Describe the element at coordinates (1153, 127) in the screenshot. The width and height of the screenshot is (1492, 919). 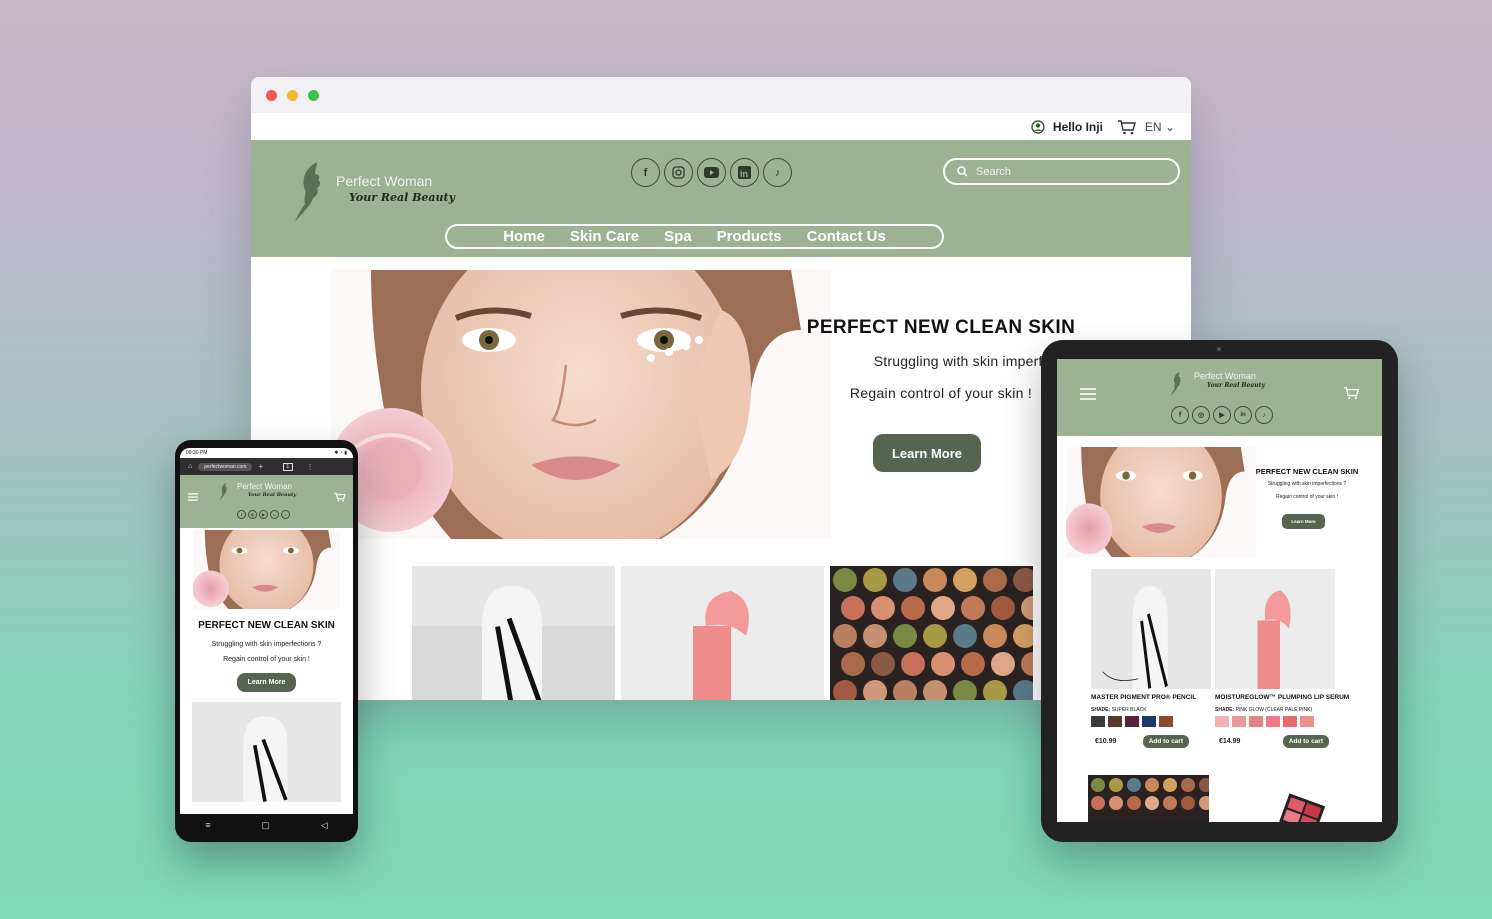
I see `language-label: EN` at that location.